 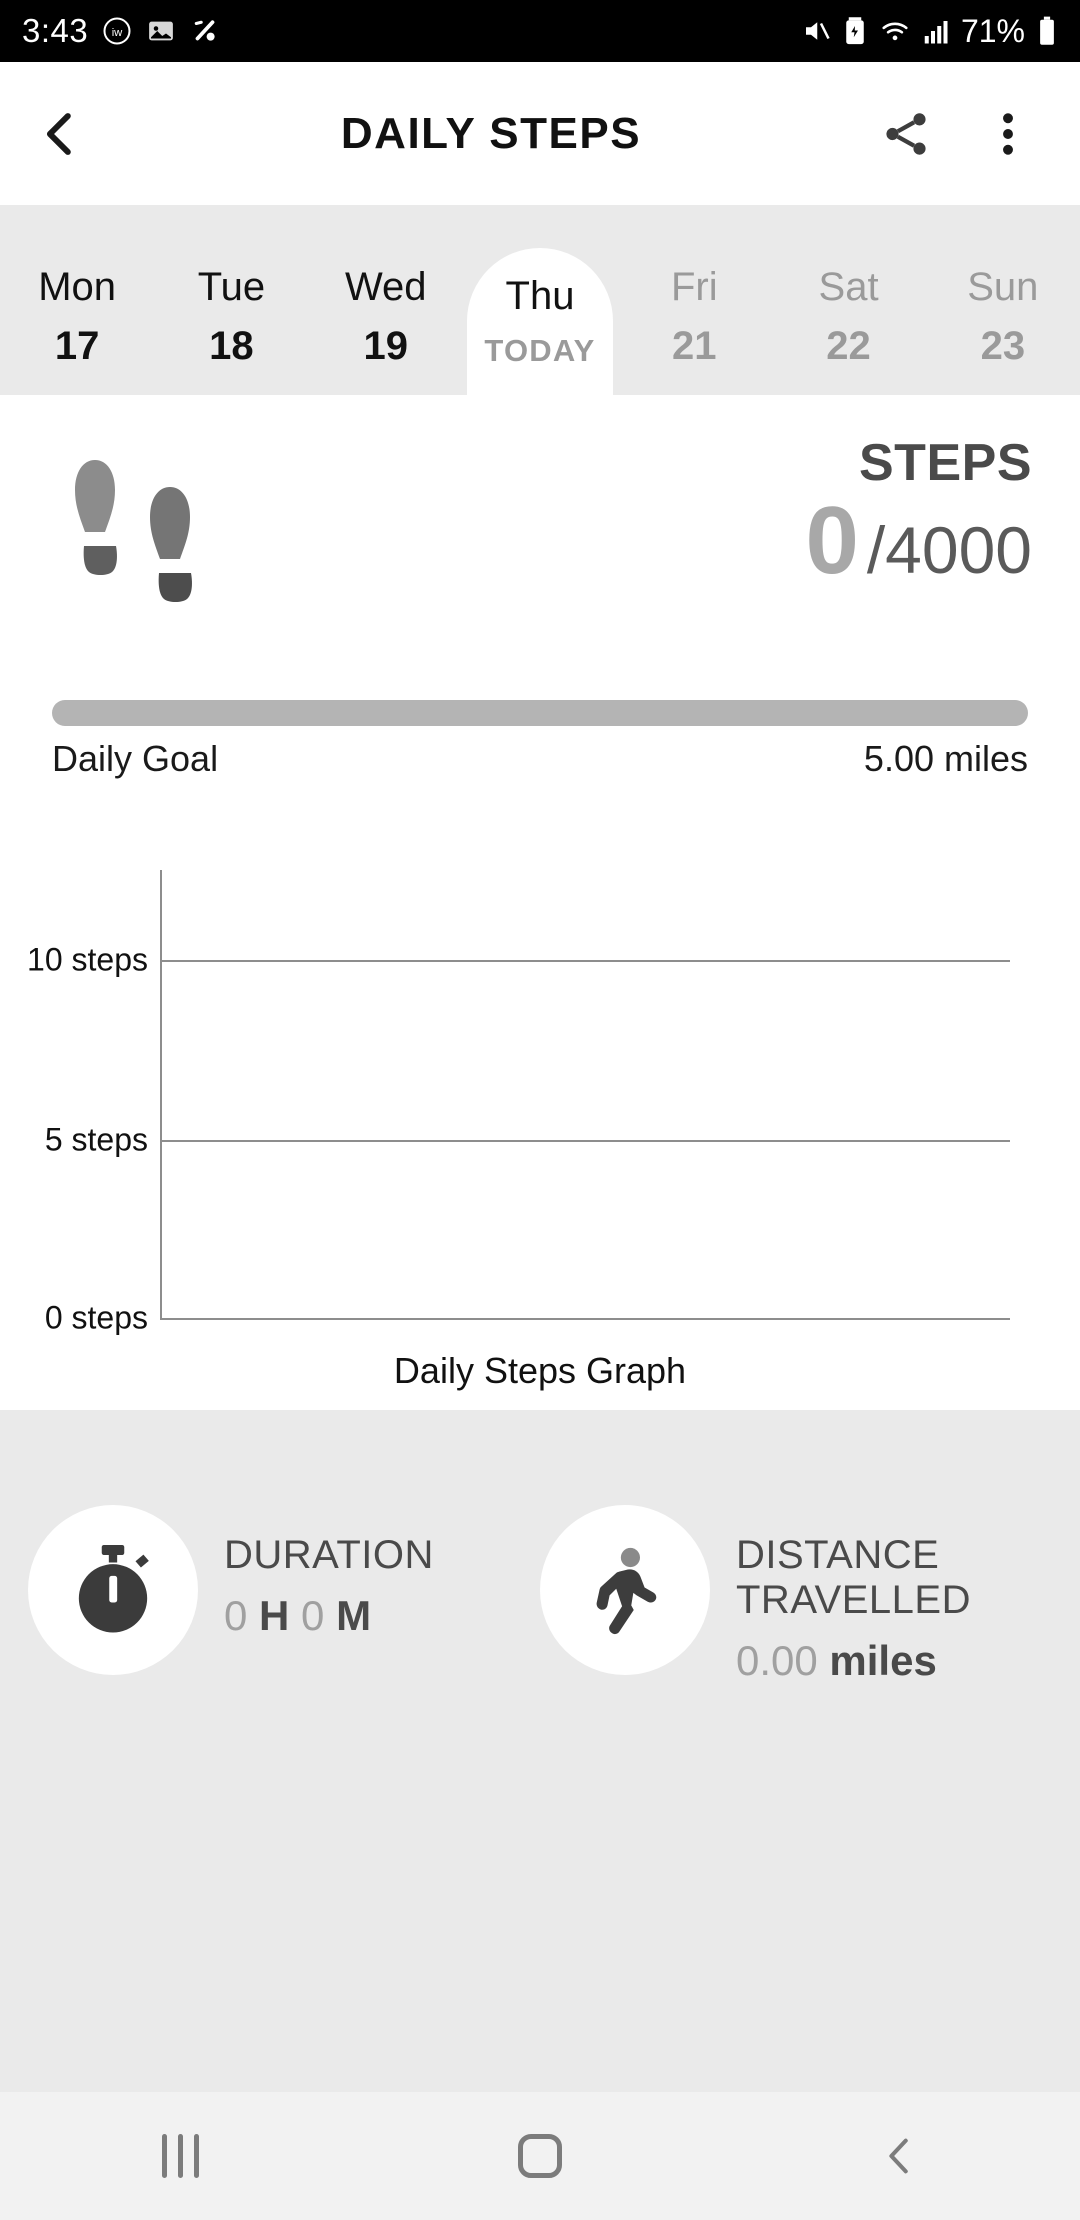 I want to click on day-tab-sat: Sat 22, so click(x=848, y=300).